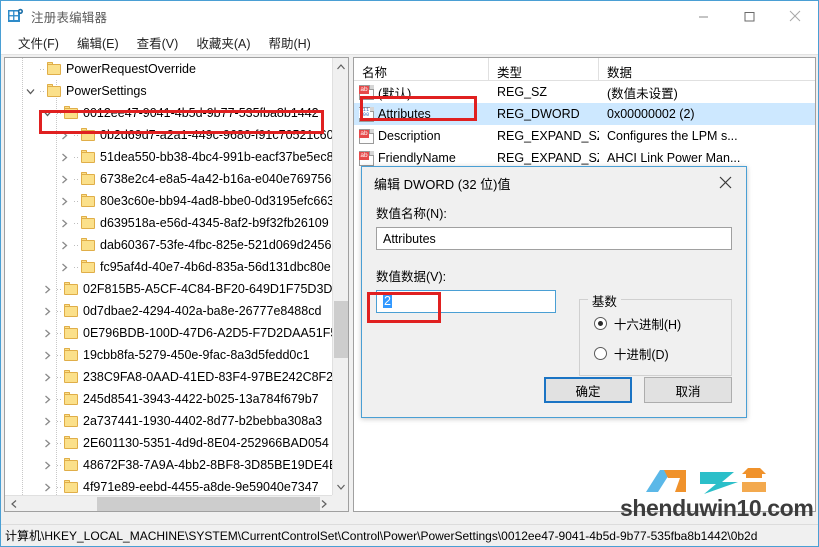 The height and width of the screenshot is (547, 819). I want to click on tree-node: ·· 0E796BDB-100D-47D6-A2D5-F7D2DAA51F51, so click(169, 333).